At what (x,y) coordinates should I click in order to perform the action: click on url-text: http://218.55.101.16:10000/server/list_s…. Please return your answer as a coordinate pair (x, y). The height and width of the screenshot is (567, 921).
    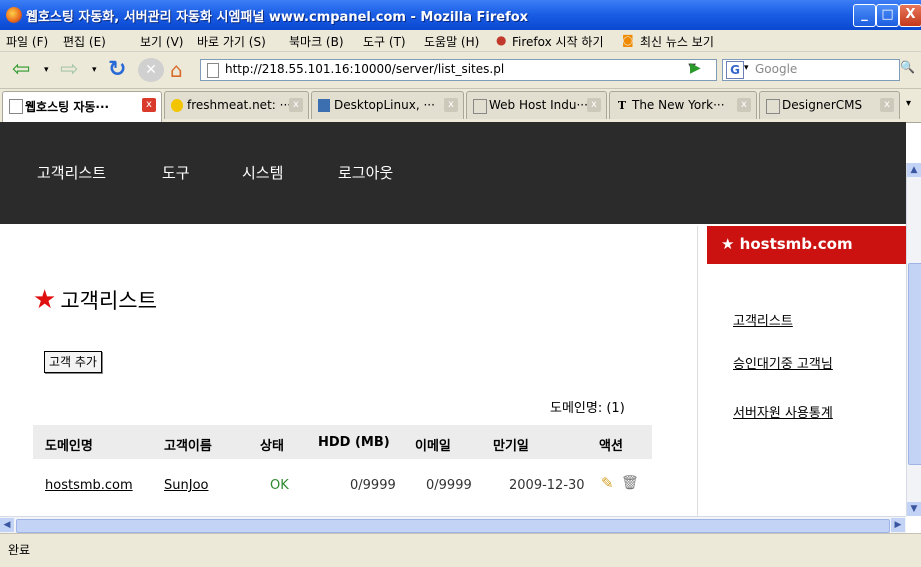
    Looking at the image, I should click on (364, 69).